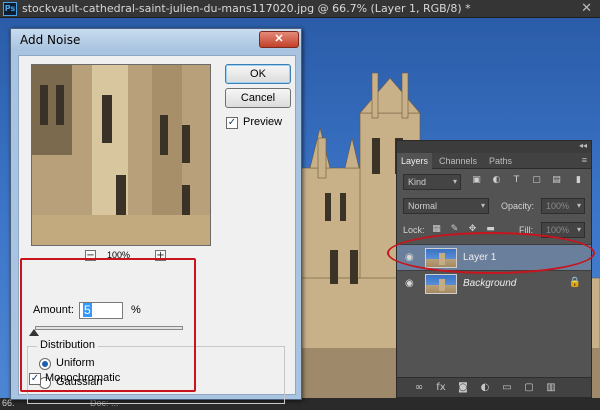 This screenshot has height=410, width=600. What do you see at coordinates (494, 147) in the screenshot?
I see `panel-header-strip: ◂◂` at bounding box center [494, 147].